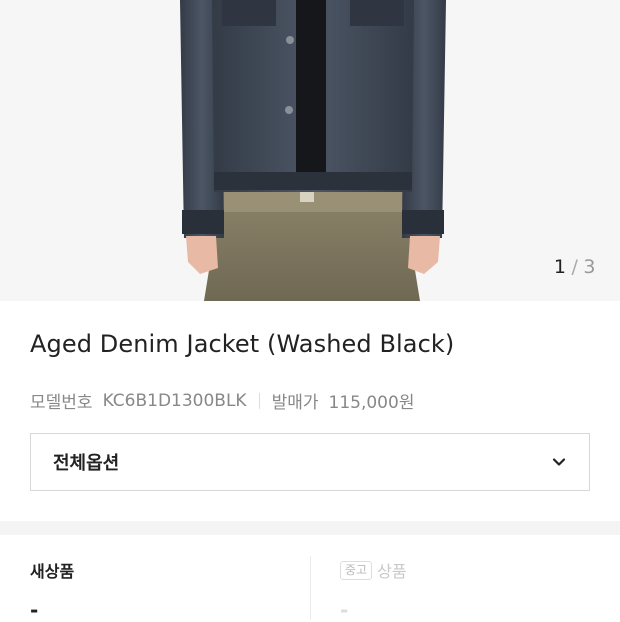 The image size is (620, 622). I want to click on condition-used-label: 상품, so click(392, 571).